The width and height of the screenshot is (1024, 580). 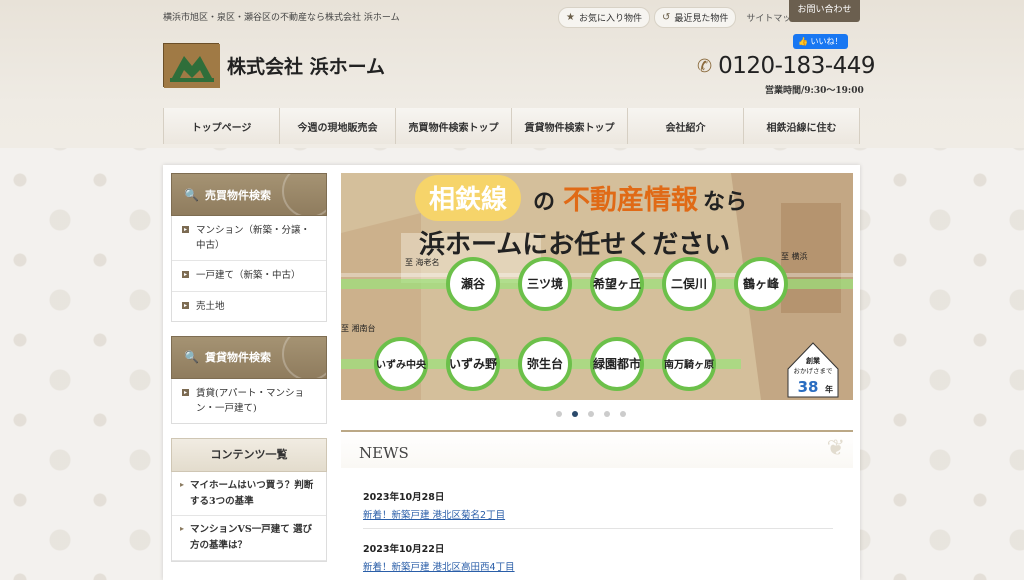 What do you see at coordinates (237, 195) in the screenshot?
I see `sale-search-heading-label: 売買物件検索` at bounding box center [237, 195].